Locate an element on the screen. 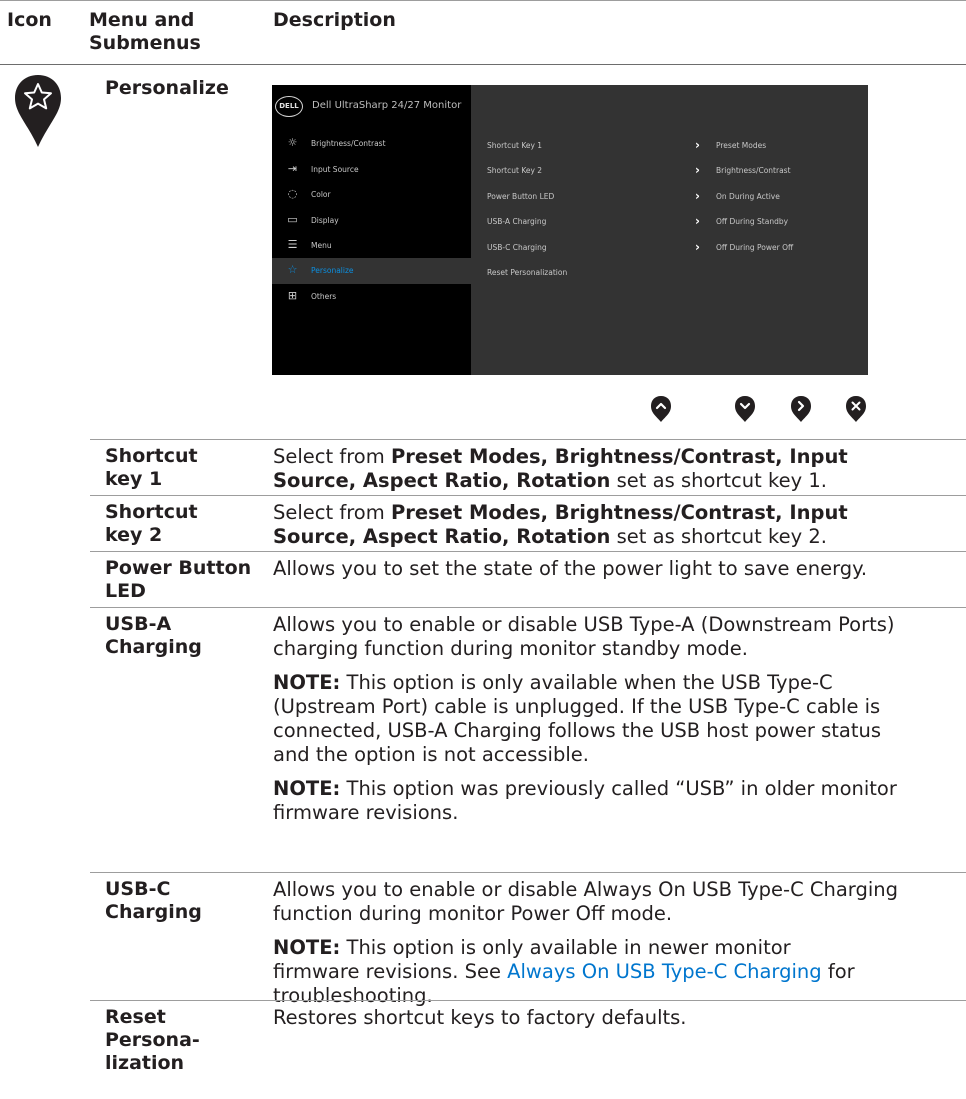 This screenshot has height=1099, width=966. osd-menu-display: ▭ Display is located at coordinates (371, 221).